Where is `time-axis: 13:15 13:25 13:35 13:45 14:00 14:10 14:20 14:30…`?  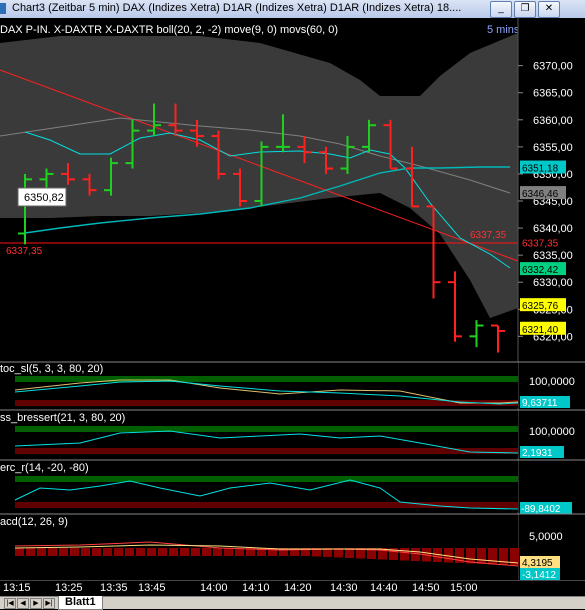 time-axis: 13:15 13:25 13:35 13:45 14:00 14:10 14:20 14:30… is located at coordinates (292, 588).